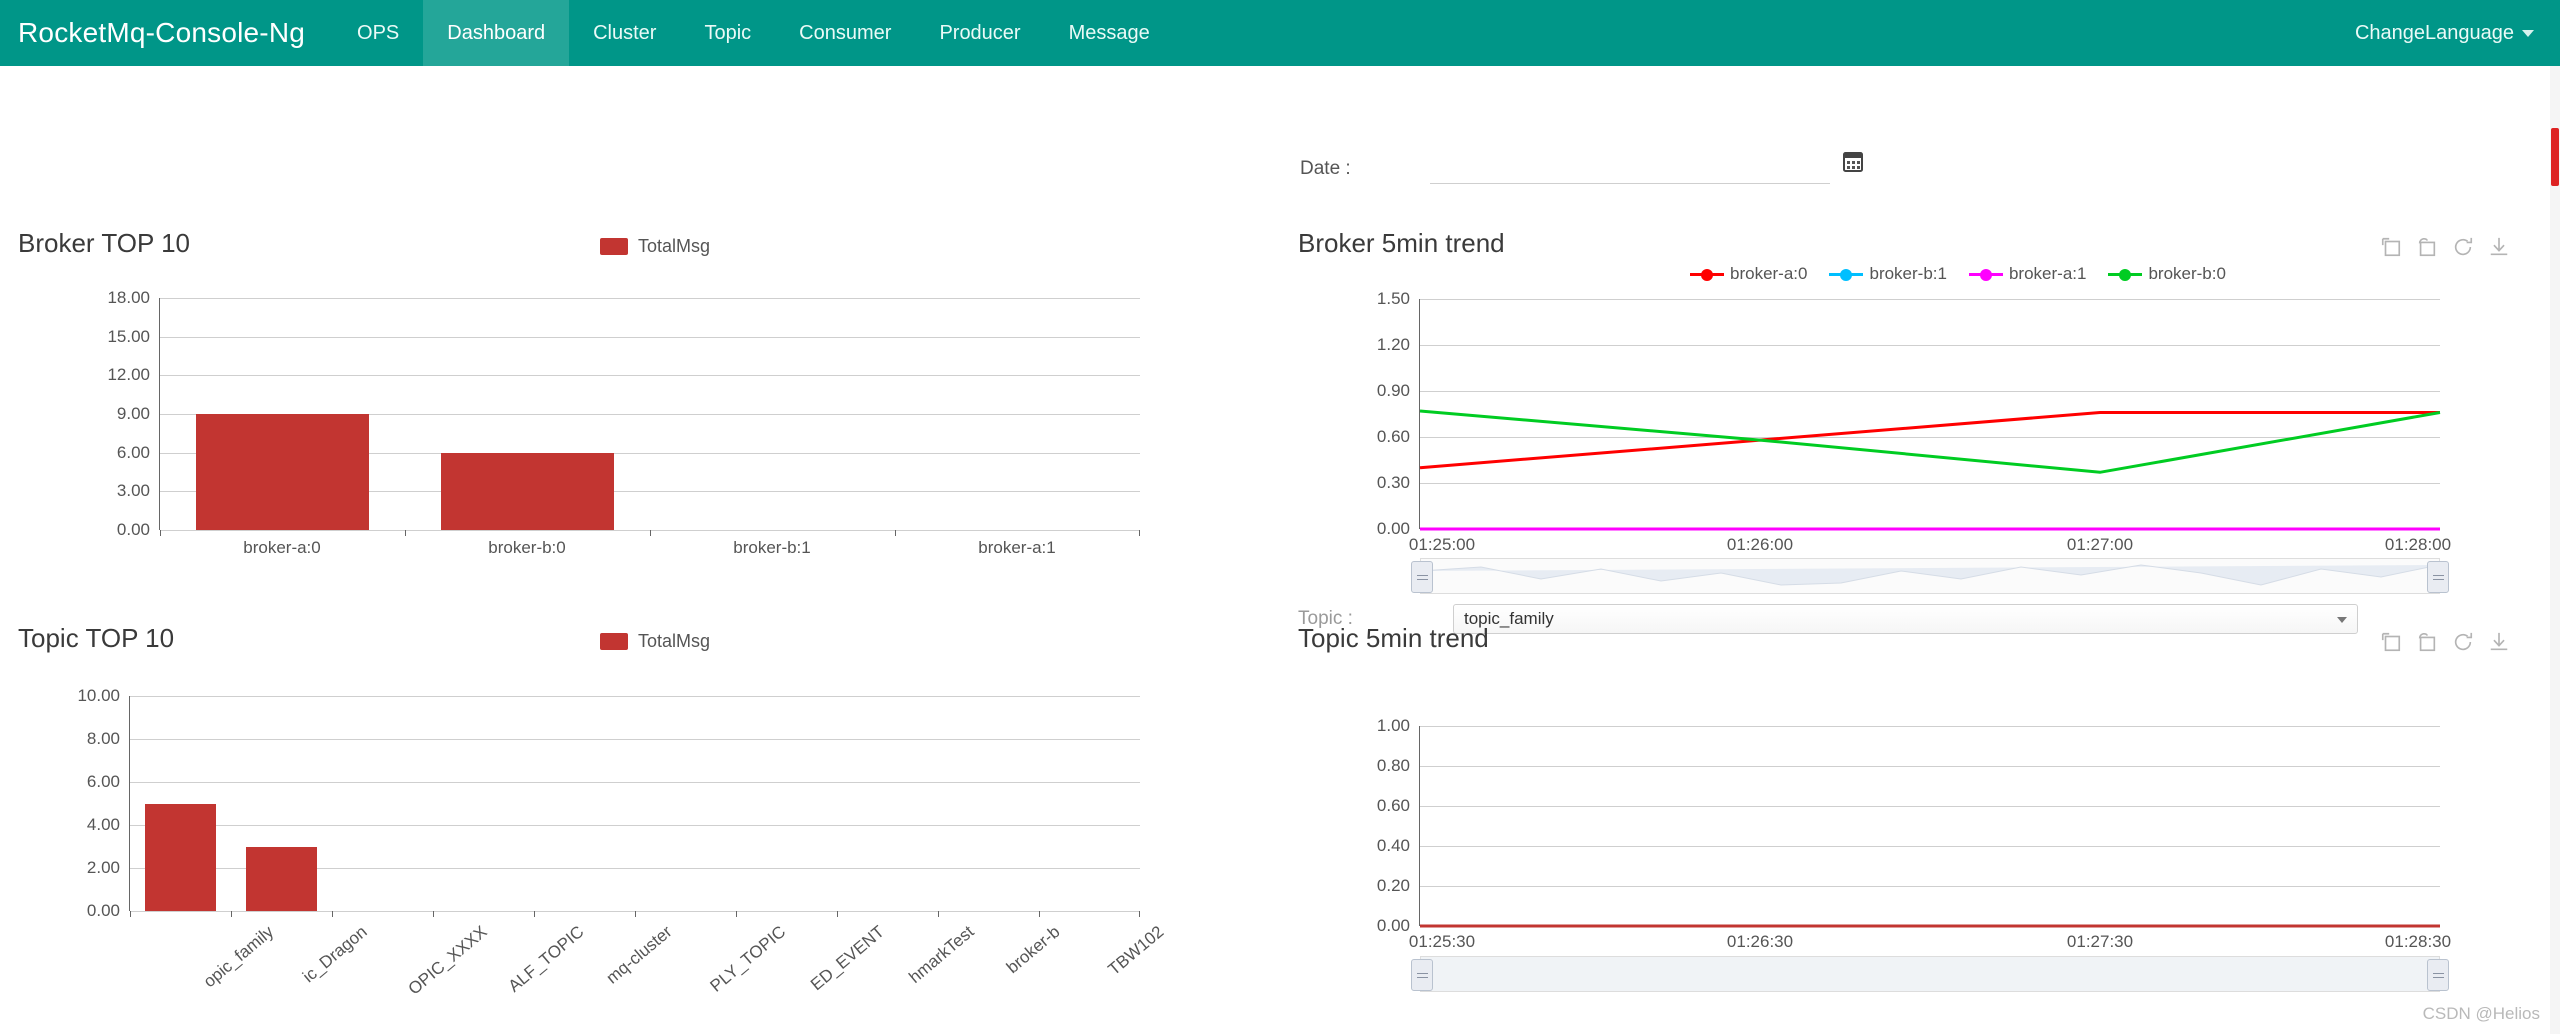  Describe the element at coordinates (166, 33) in the screenshot. I see `app-brand: RocketMq-Console-Ng` at that location.